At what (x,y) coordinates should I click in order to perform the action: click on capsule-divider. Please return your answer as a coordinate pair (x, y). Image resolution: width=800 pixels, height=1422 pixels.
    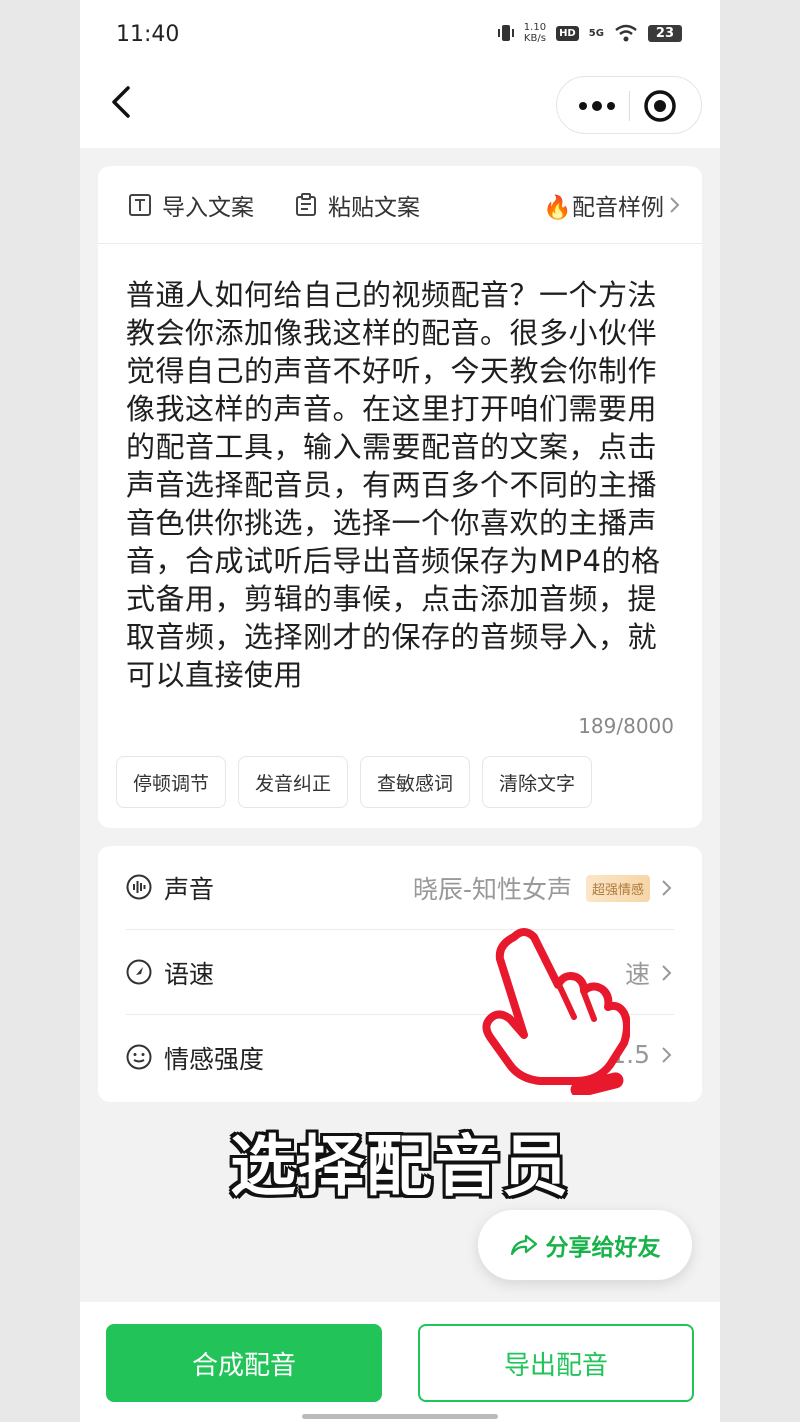
    Looking at the image, I should click on (629, 106).